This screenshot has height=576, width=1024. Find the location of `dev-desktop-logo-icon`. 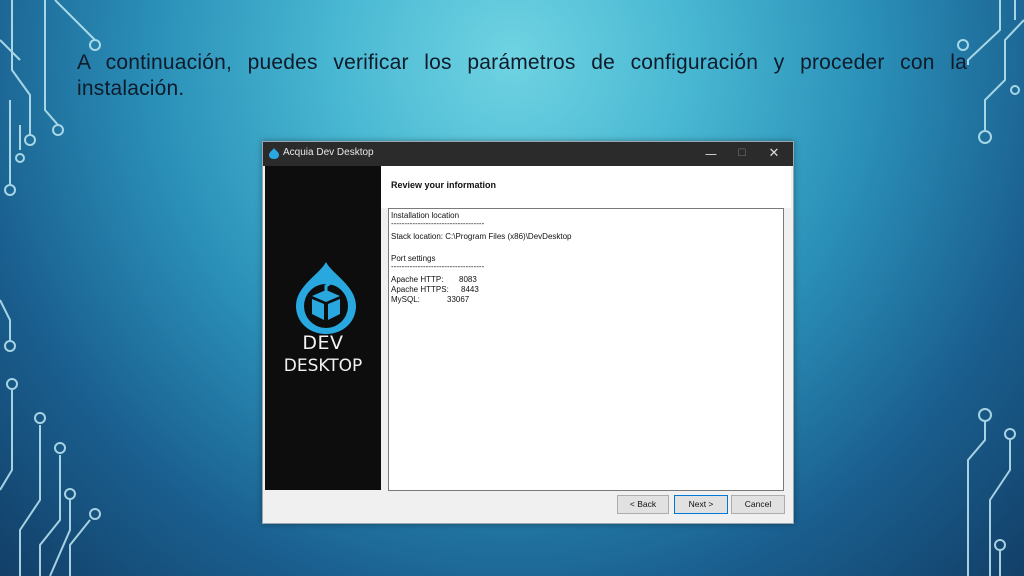

dev-desktop-logo-icon is located at coordinates (326, 298).